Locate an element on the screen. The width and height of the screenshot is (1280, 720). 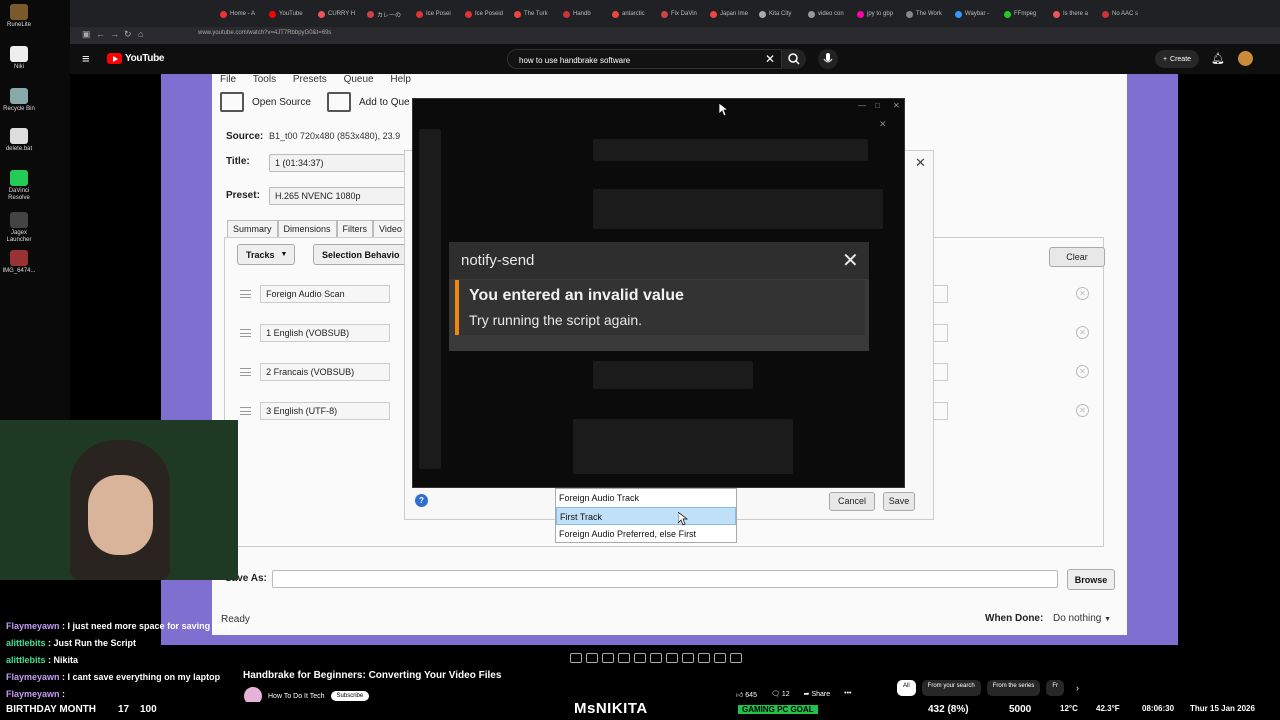
browser-tab: Kita City is located at coordinates (782, 14).